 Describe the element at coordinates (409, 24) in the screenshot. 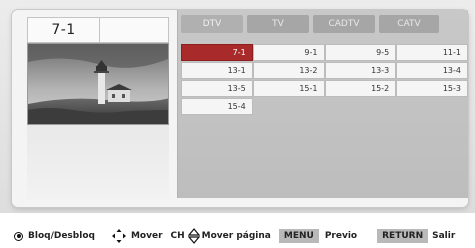

I see `tab-catv: CATV` at that location.